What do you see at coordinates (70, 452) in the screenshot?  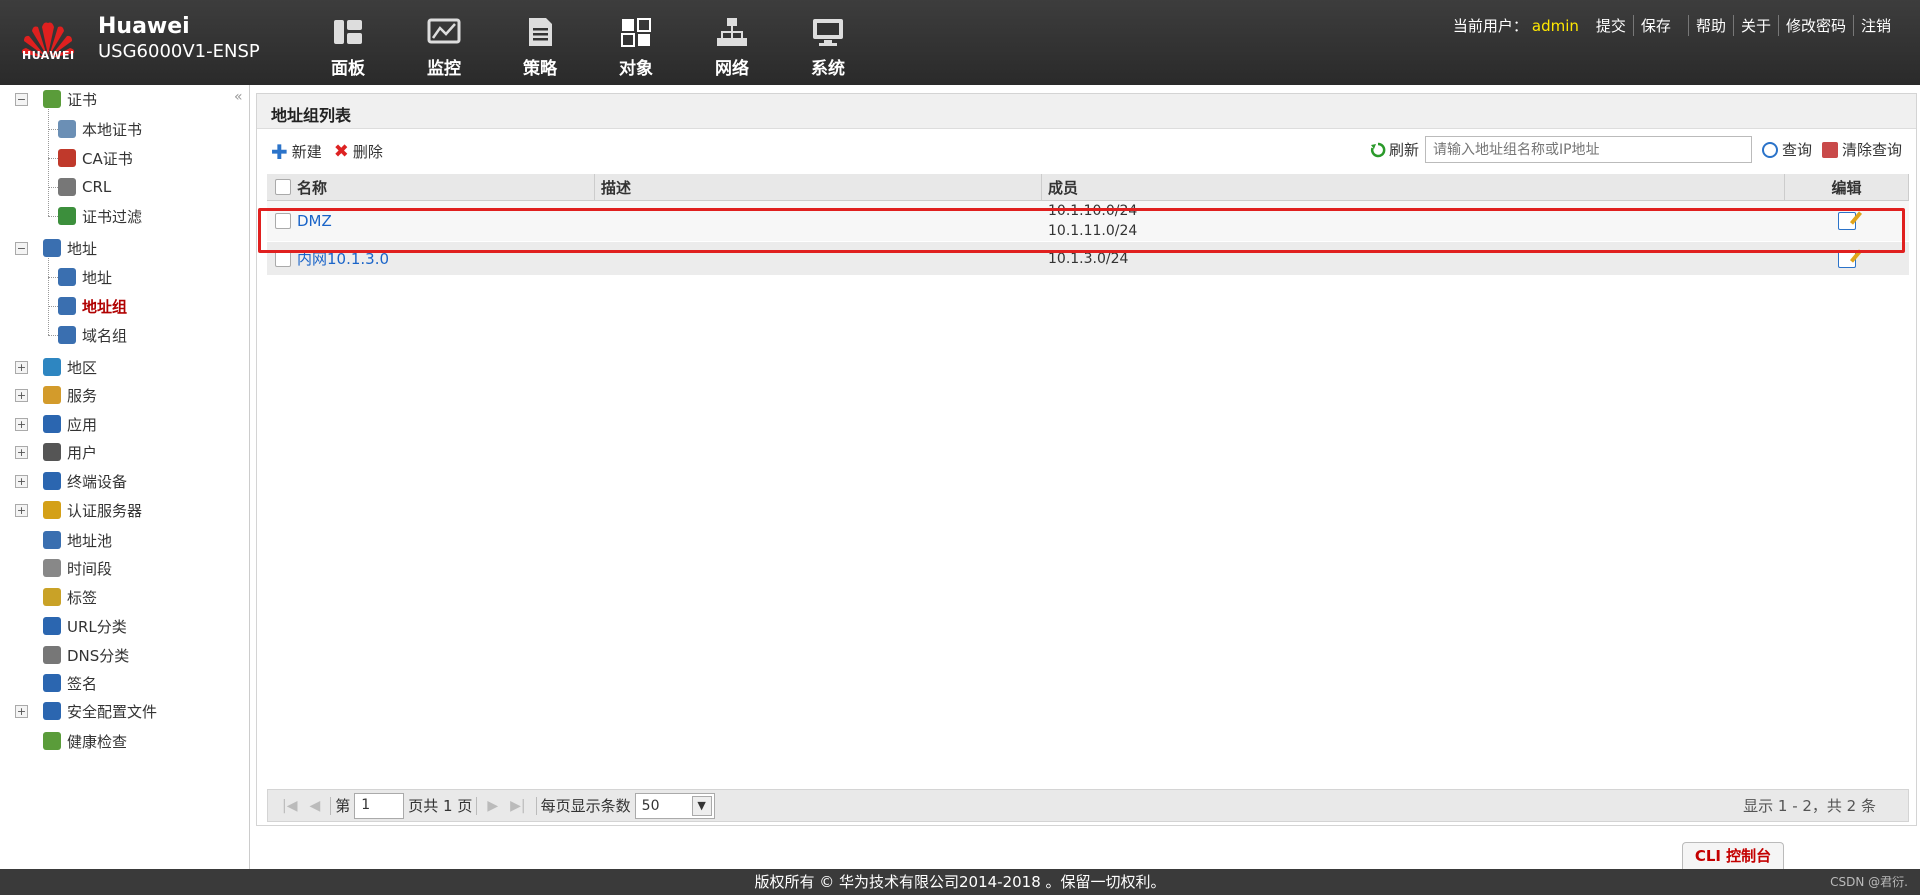 I see `sidebar-item: 用户` at bounding box center [70, 452].